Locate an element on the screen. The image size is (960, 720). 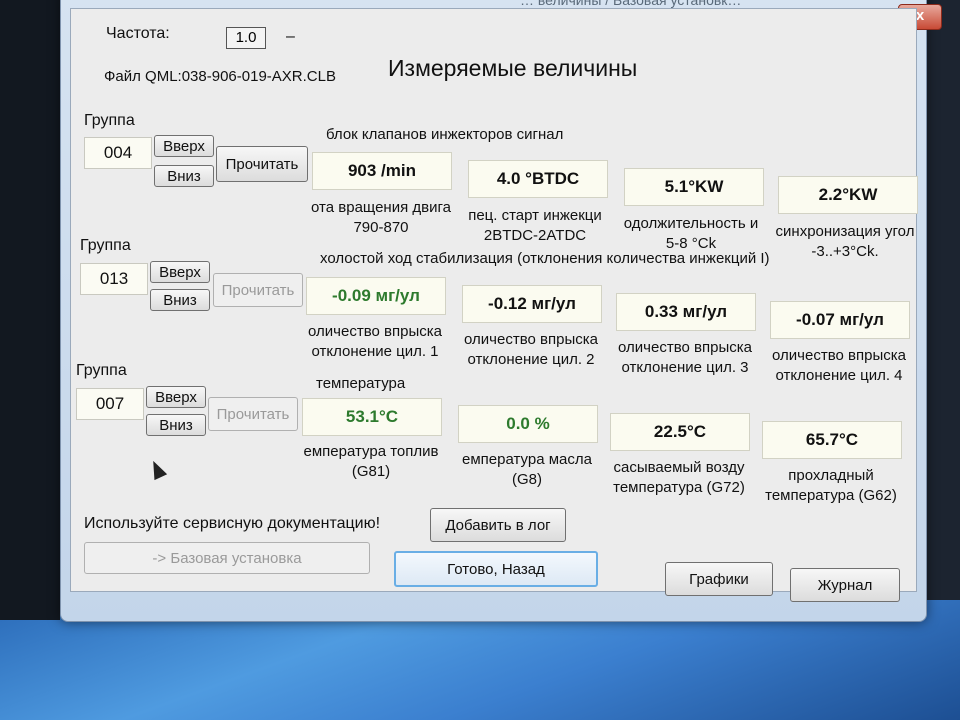
group-number-field: 013 is located at coordinates (114, 279).